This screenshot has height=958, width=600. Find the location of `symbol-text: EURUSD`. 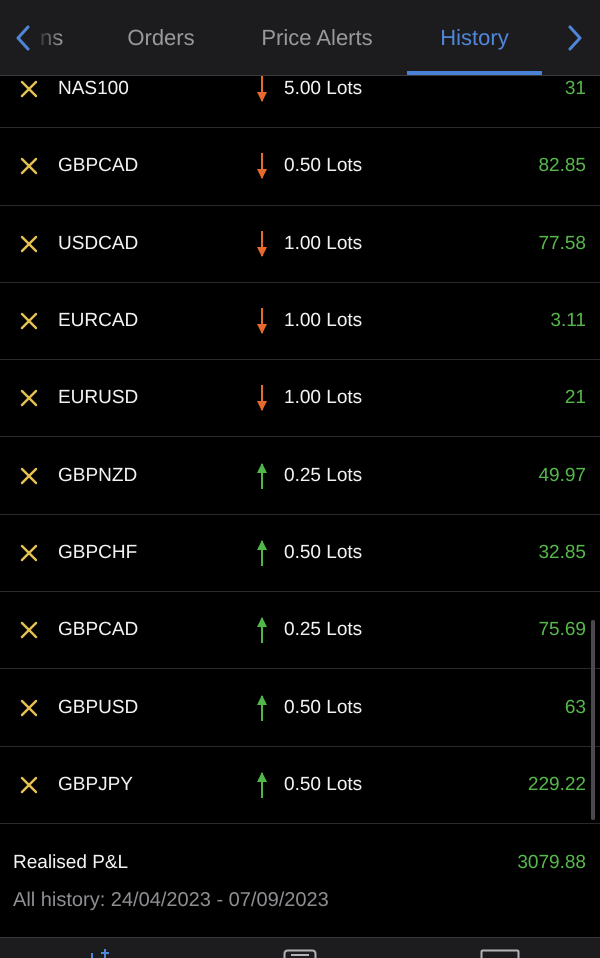

symbol-text: EURUSD is located at coordinates (99, 398).